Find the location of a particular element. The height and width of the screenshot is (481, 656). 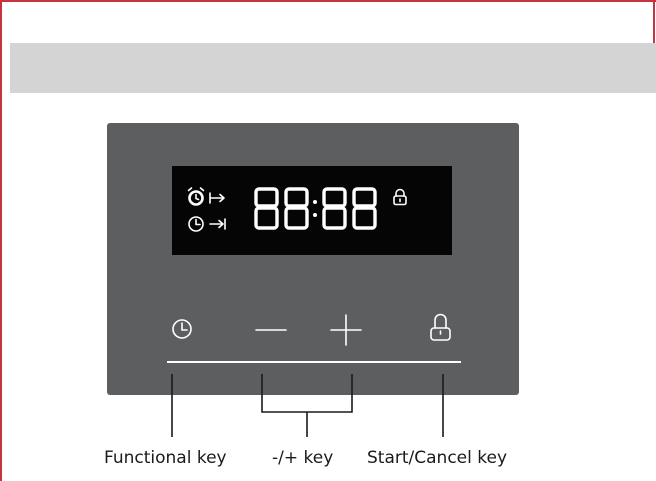

callout-minus-plus-bracket is located at coordinates (307, 393).